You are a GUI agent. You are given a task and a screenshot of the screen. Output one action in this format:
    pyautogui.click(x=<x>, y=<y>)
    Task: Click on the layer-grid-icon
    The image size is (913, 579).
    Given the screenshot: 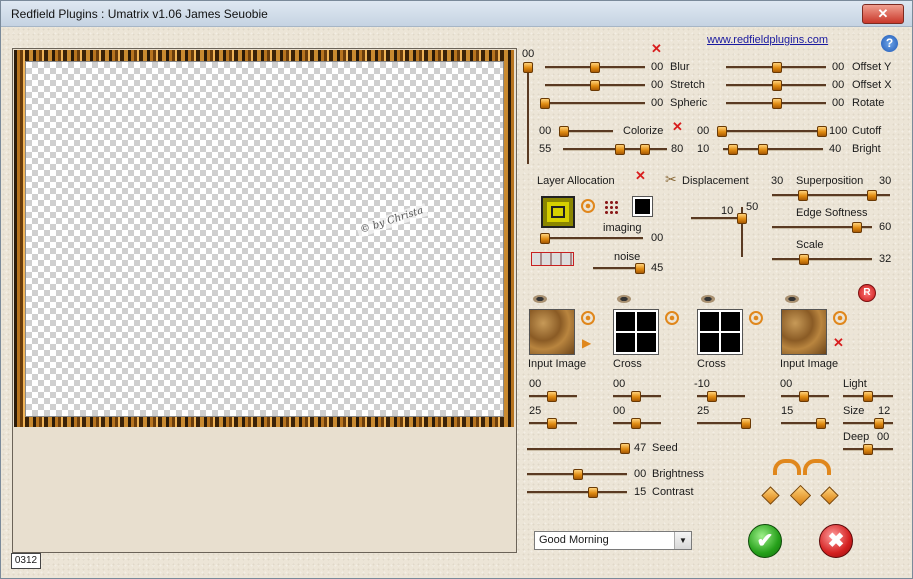 What is the action you would take?
    pyautogui.click(x=611, y=207)
    